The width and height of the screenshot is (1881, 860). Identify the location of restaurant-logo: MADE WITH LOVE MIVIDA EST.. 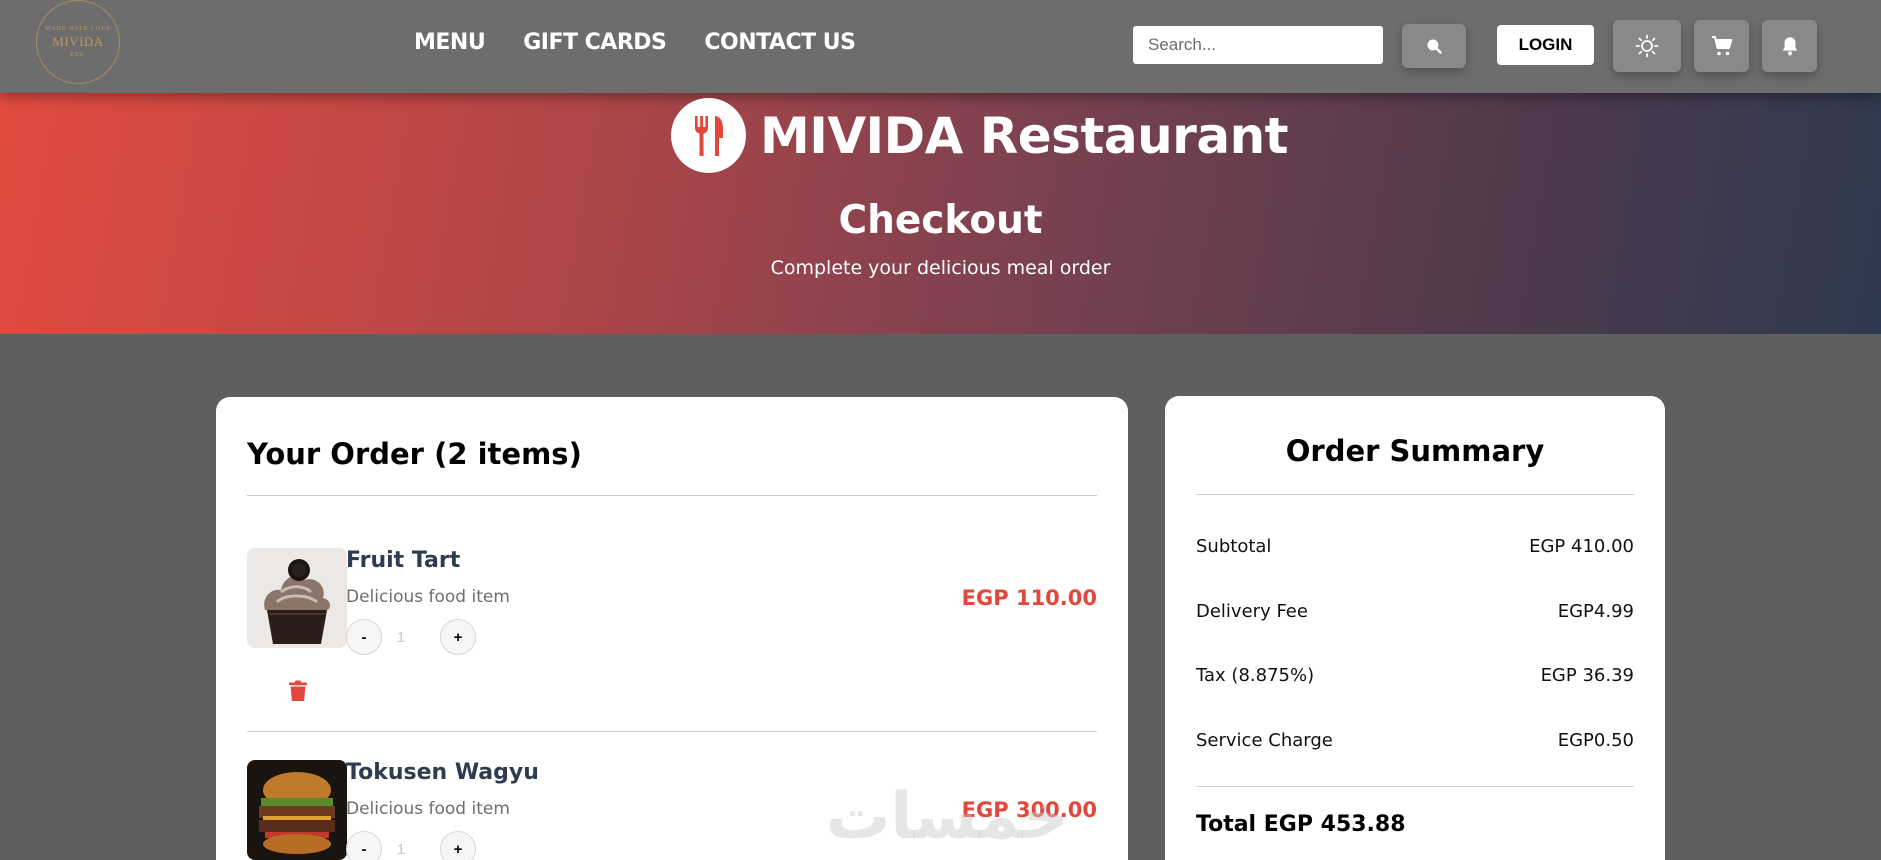
(78, 42).